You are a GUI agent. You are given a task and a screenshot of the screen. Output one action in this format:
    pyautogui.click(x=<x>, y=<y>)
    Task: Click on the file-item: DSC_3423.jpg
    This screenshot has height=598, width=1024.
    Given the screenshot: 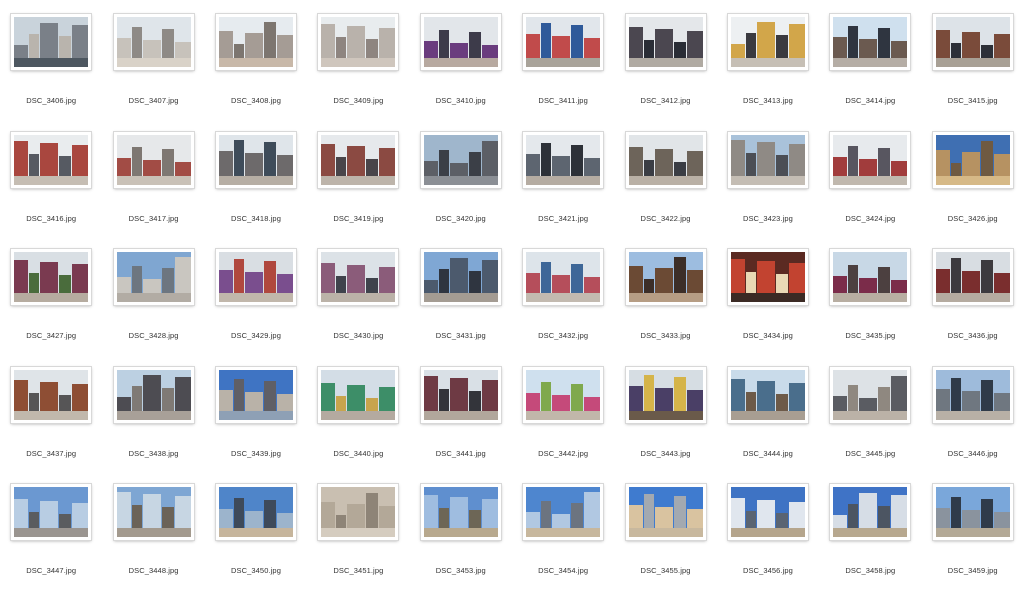 What is the action you would take?
    pyautogui.click(x=768, y=187)
    